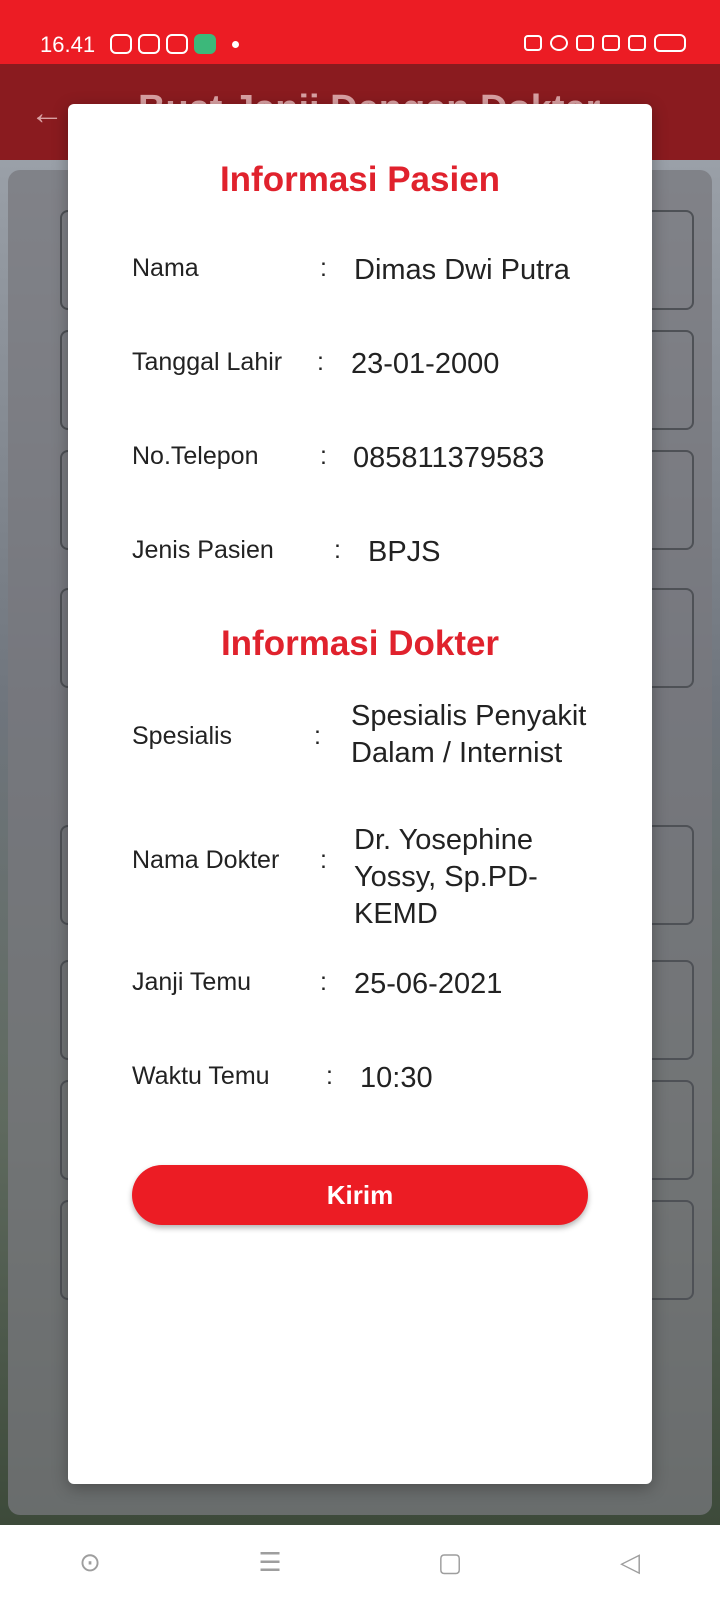  What do you see at coordinates (235, 44) in the screenshot?
I see `more-notifications-dot-icon` at bounding box center [235, 44].